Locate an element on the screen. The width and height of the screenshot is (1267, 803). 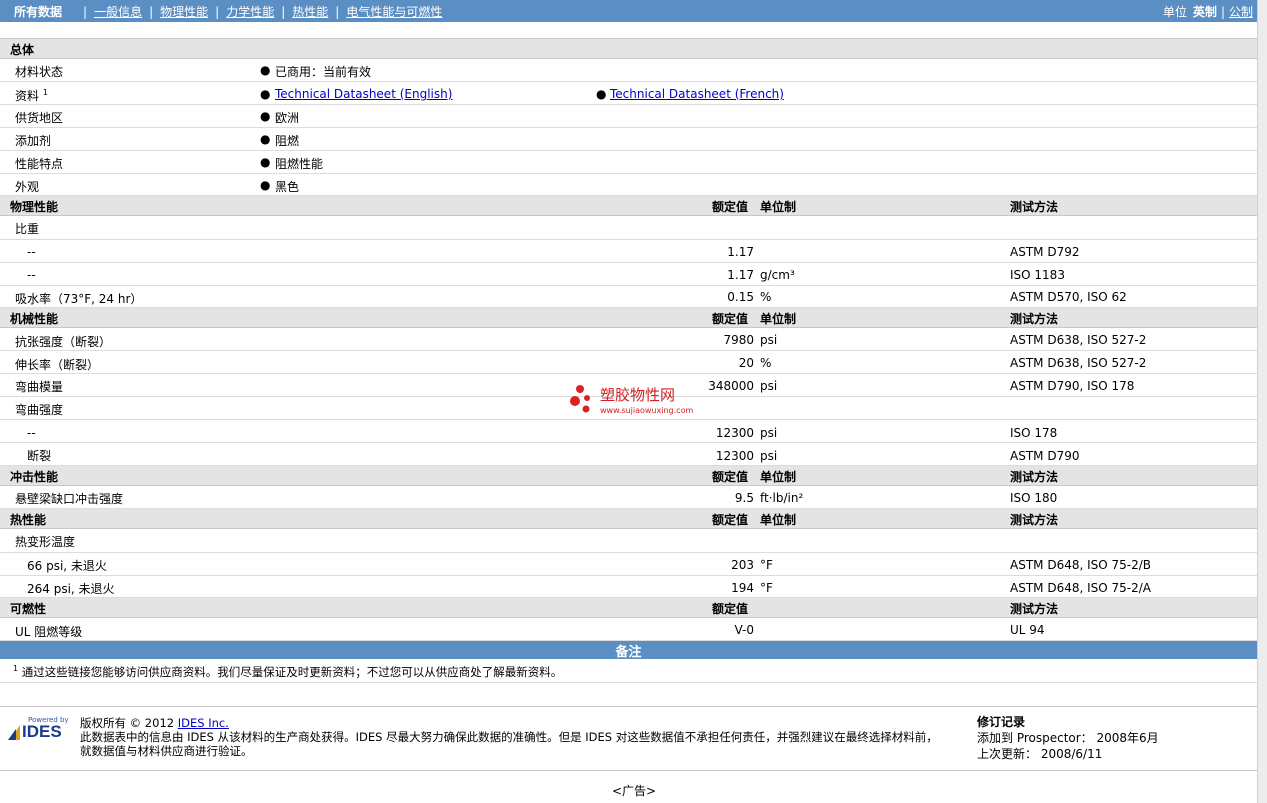
unit-switcher: 单位 英制 | 公制 is located at coordinates (1208, 11).